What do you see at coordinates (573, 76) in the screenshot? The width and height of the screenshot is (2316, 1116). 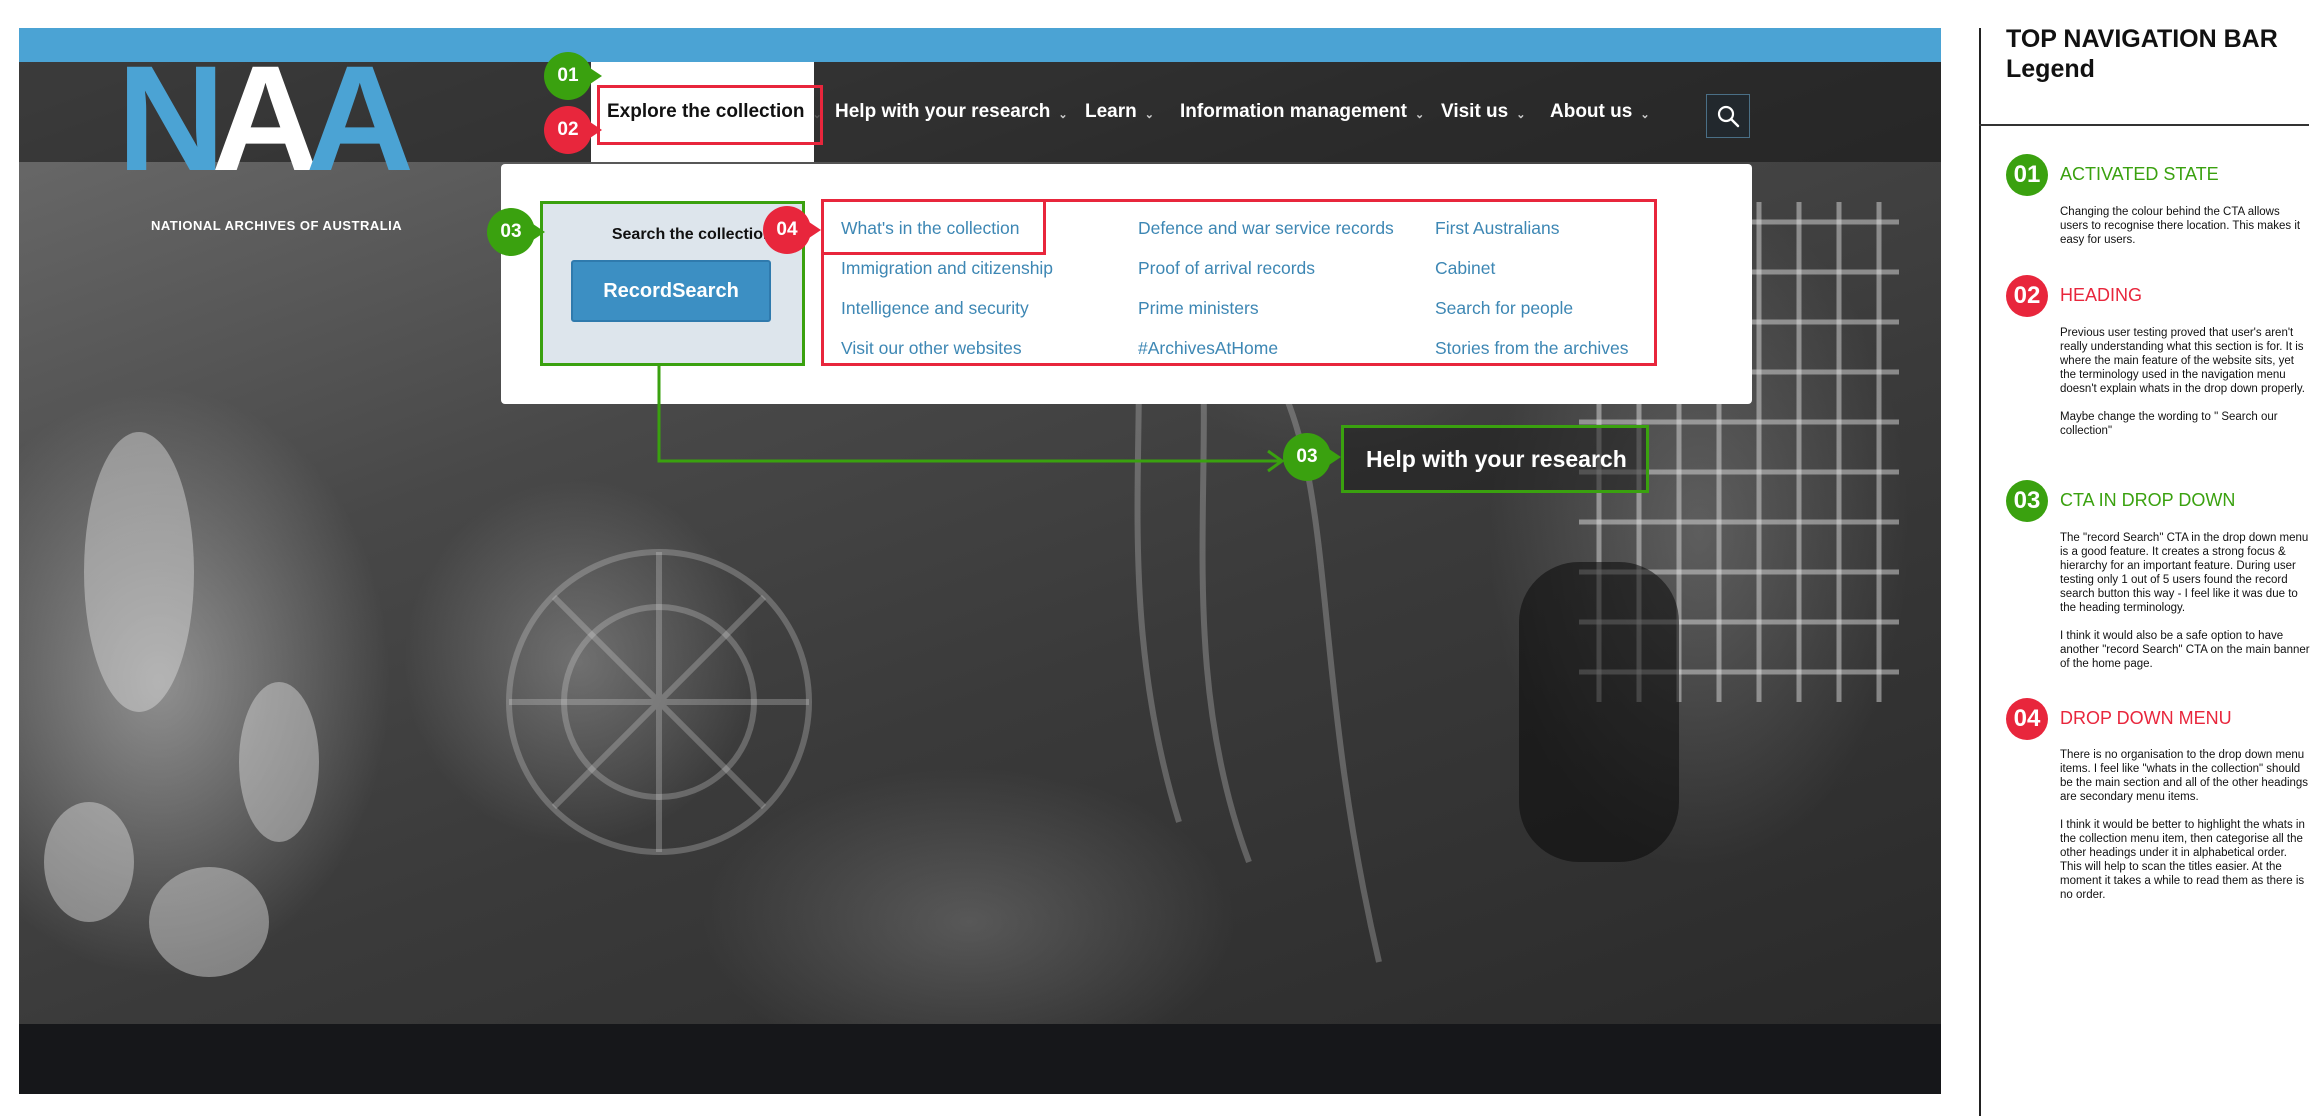 I see `annotation-badge-01: 01` at bounding box center [573, 76].